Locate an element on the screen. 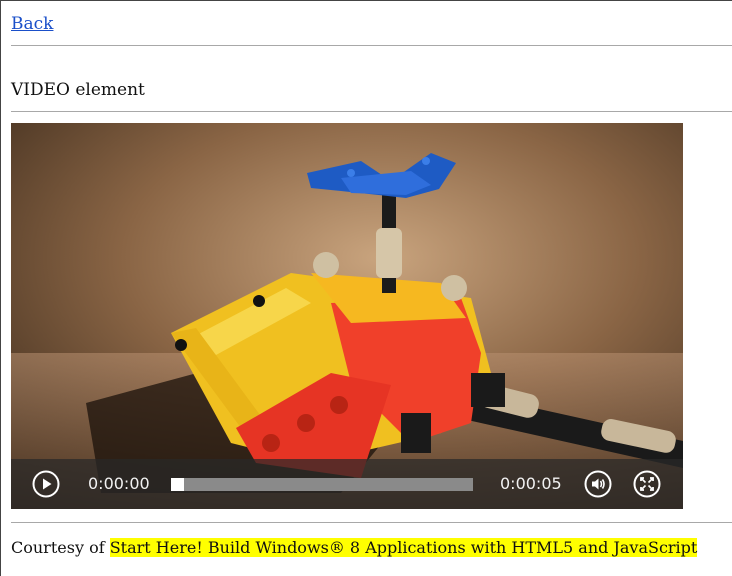 This screenshot has height=576, width=732. volume-button is located at coordinates (598, 484).